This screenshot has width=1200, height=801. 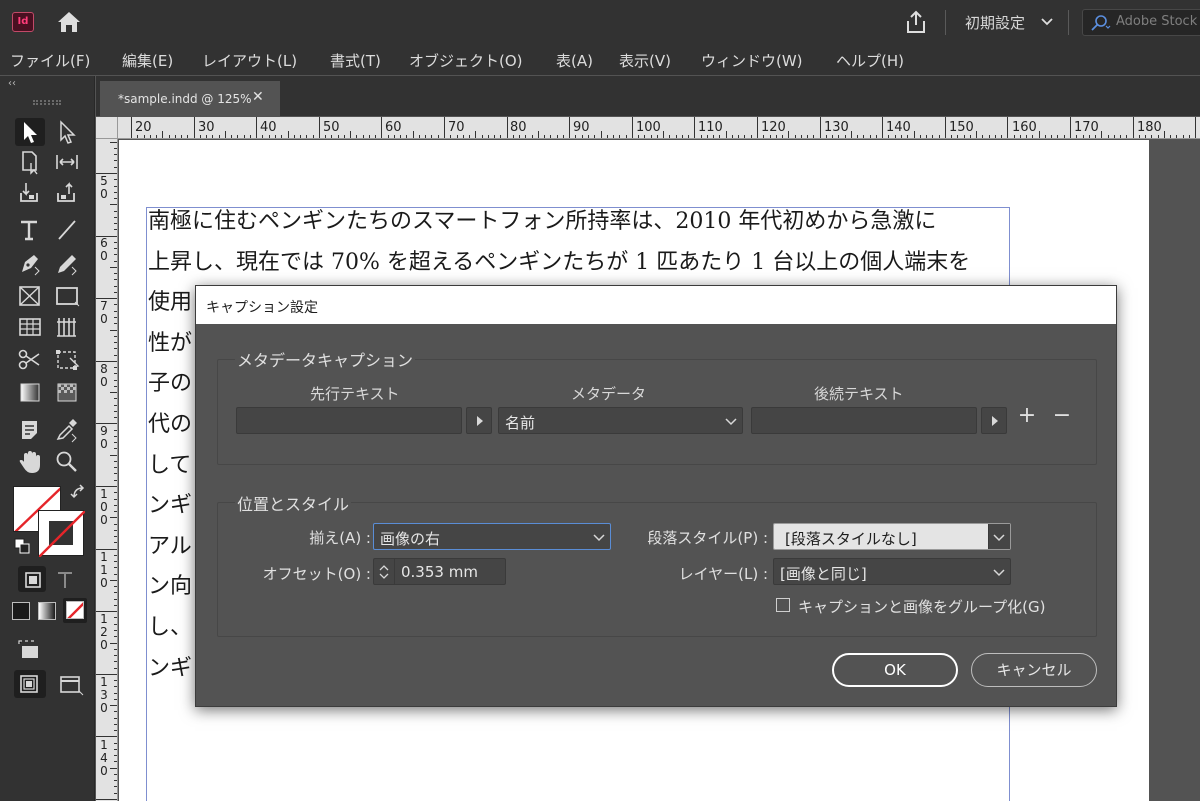 What do you see at coordinates (30, 462) in the screenshot?
I see `hand-tool-icon` at bounding box center [30, 462].